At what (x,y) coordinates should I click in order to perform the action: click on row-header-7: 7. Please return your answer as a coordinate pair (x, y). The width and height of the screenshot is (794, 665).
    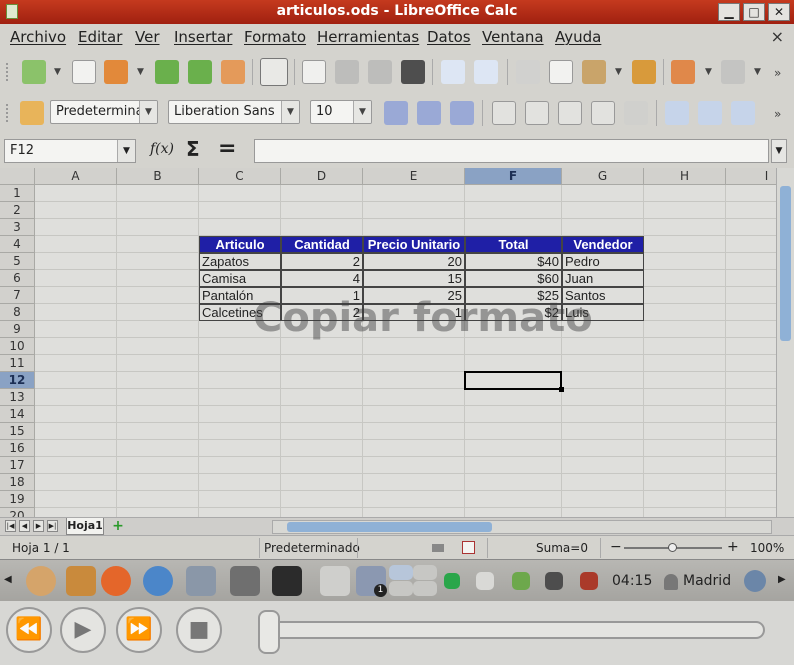
    Looking at the image, I should click on (17, 295).